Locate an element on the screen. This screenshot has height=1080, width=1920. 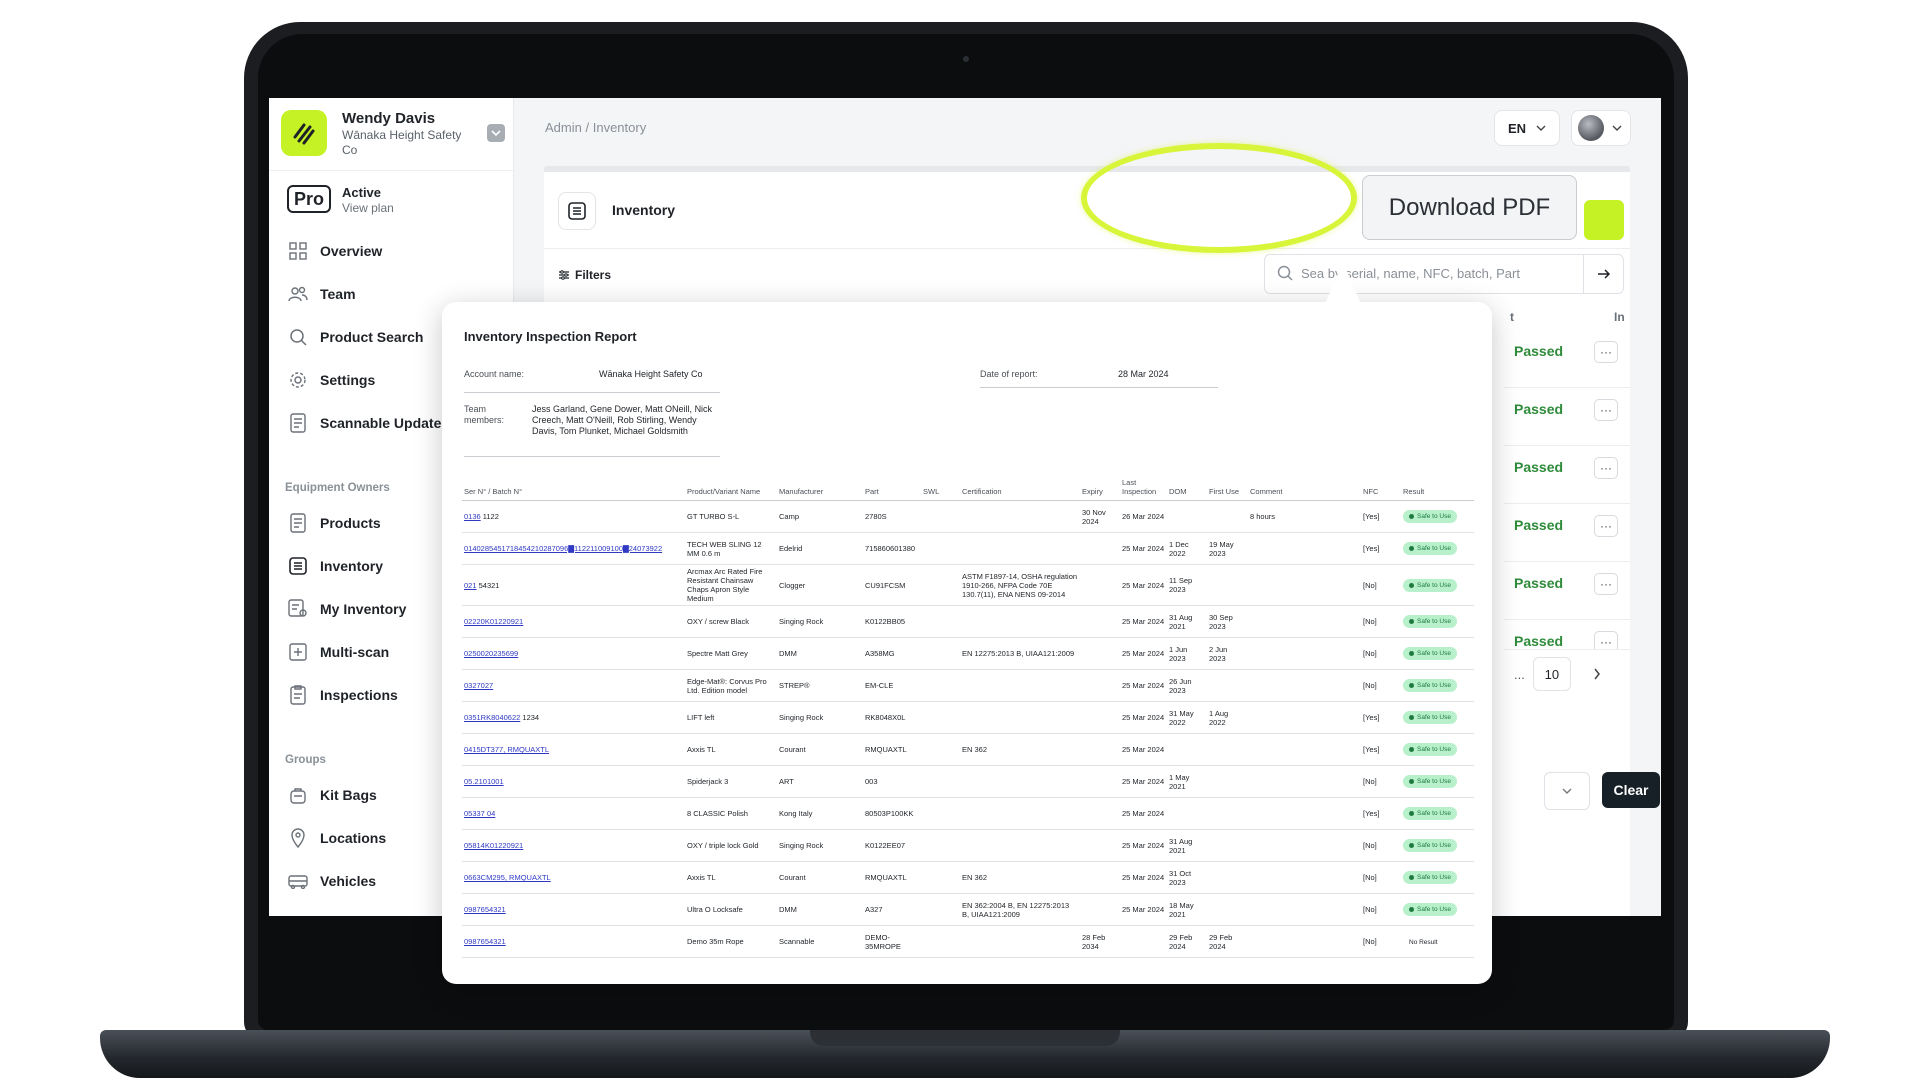
serial-link: 021 is located at coordinates (470, 585).